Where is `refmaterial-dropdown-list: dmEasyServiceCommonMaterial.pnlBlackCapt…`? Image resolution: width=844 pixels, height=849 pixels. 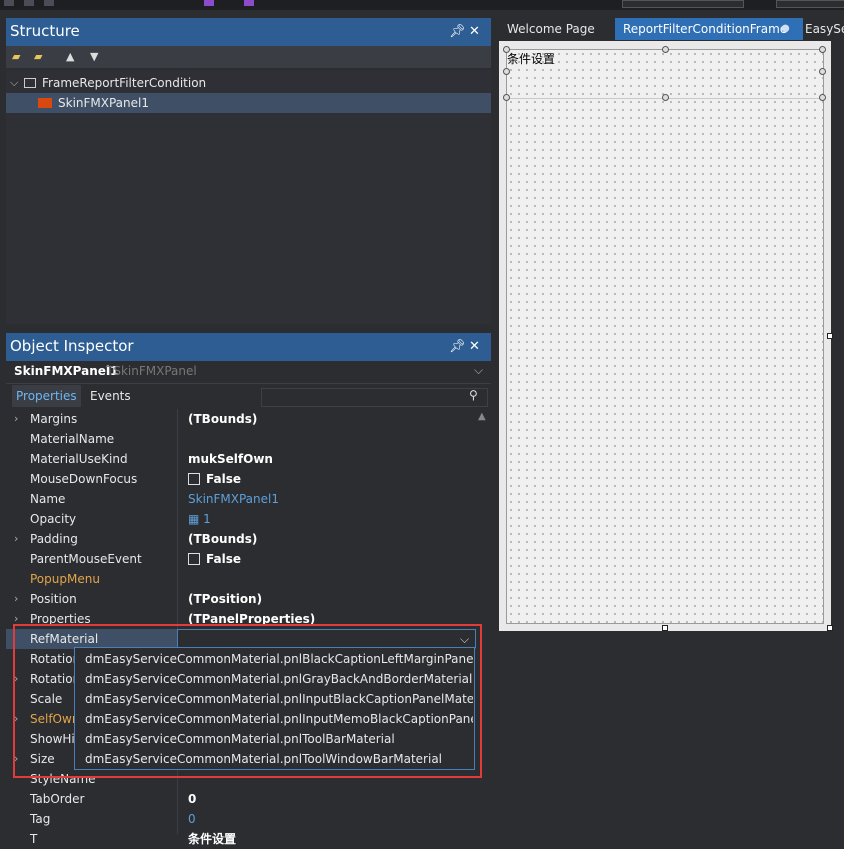 refmaterial-dropdown-list: dmEasyServiceCommonMaterial.pnlBlackCapt… is located at coordinates (274, 708).